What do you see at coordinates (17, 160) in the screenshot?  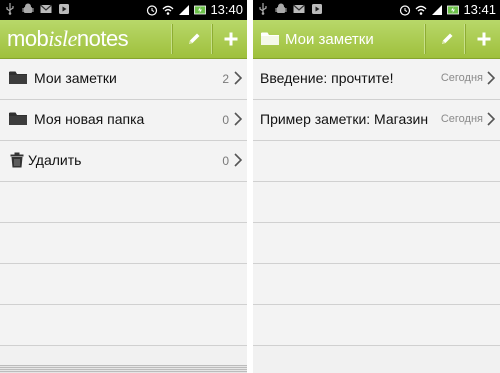 I see `trash-icon` at bounding box center [17, 160].